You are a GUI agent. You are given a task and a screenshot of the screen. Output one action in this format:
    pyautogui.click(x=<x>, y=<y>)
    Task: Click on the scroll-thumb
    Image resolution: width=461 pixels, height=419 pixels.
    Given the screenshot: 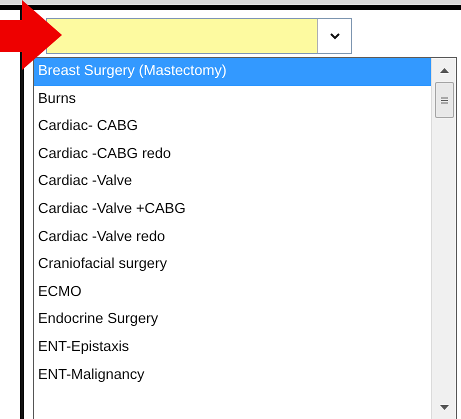 What is the action you would take?
    pyautogui.click(x=444, y=100)
    